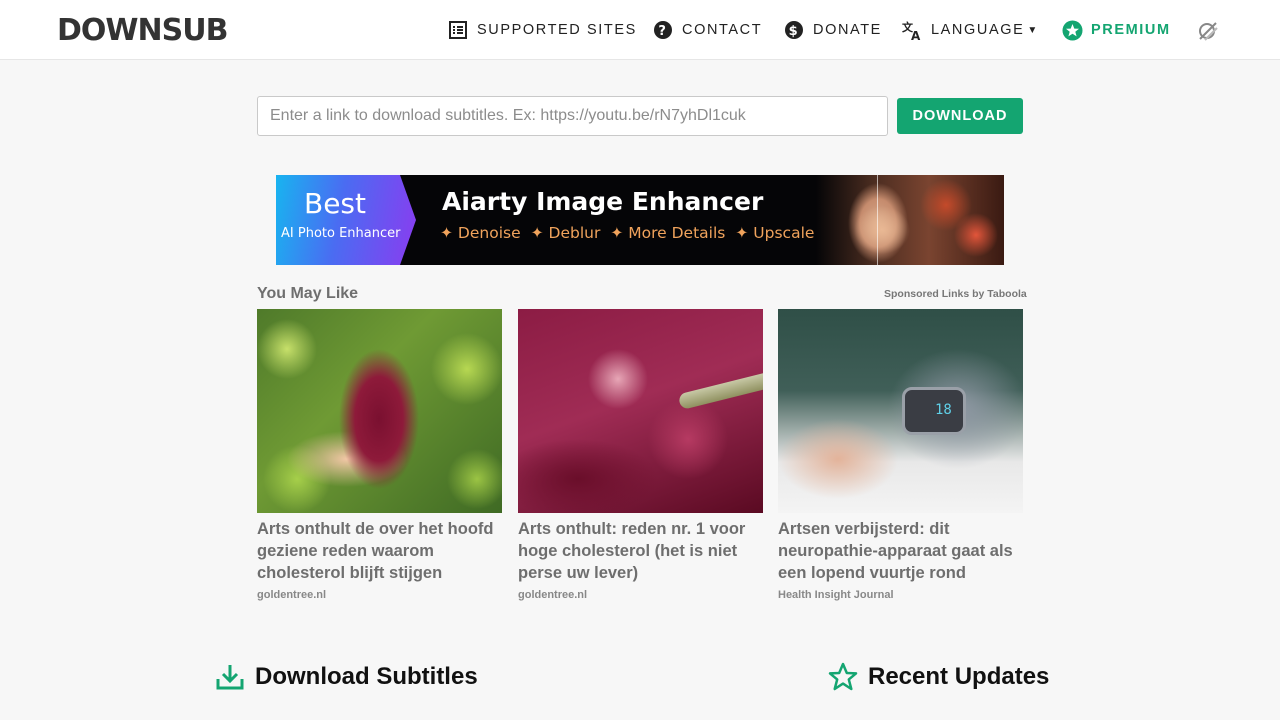 The image size is (1280, 720). I want to click on ad-best-label: Best, so click(335, 203).